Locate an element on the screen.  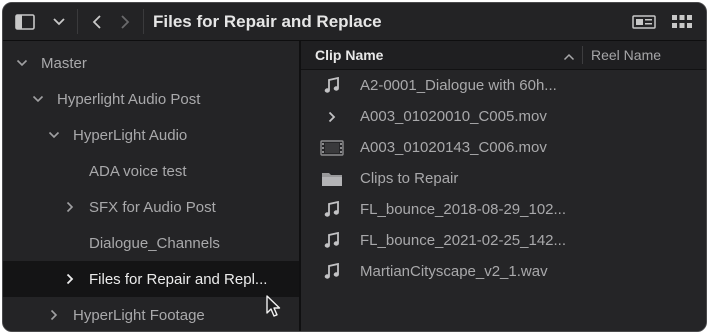
list-item: A003_01020010_C005.mov is located at coordinates (503, 116).